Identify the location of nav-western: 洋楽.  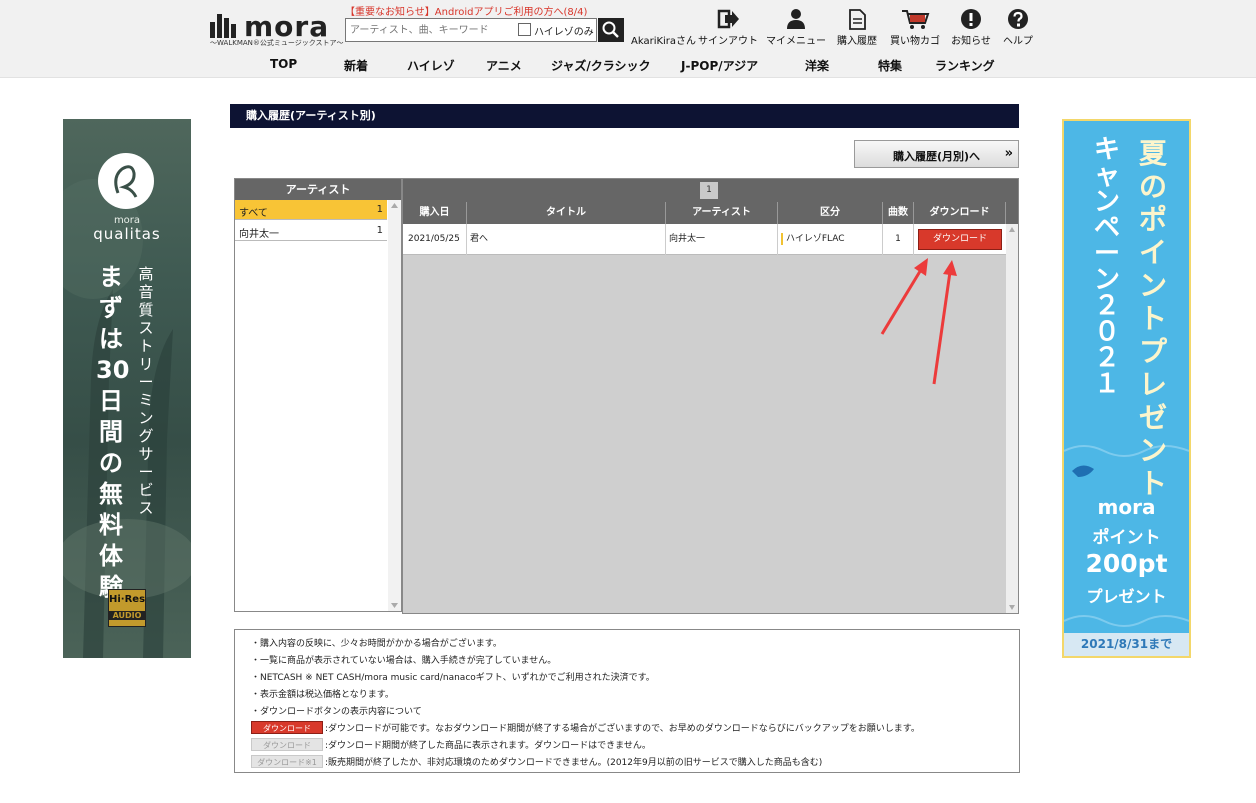
(817, 65).